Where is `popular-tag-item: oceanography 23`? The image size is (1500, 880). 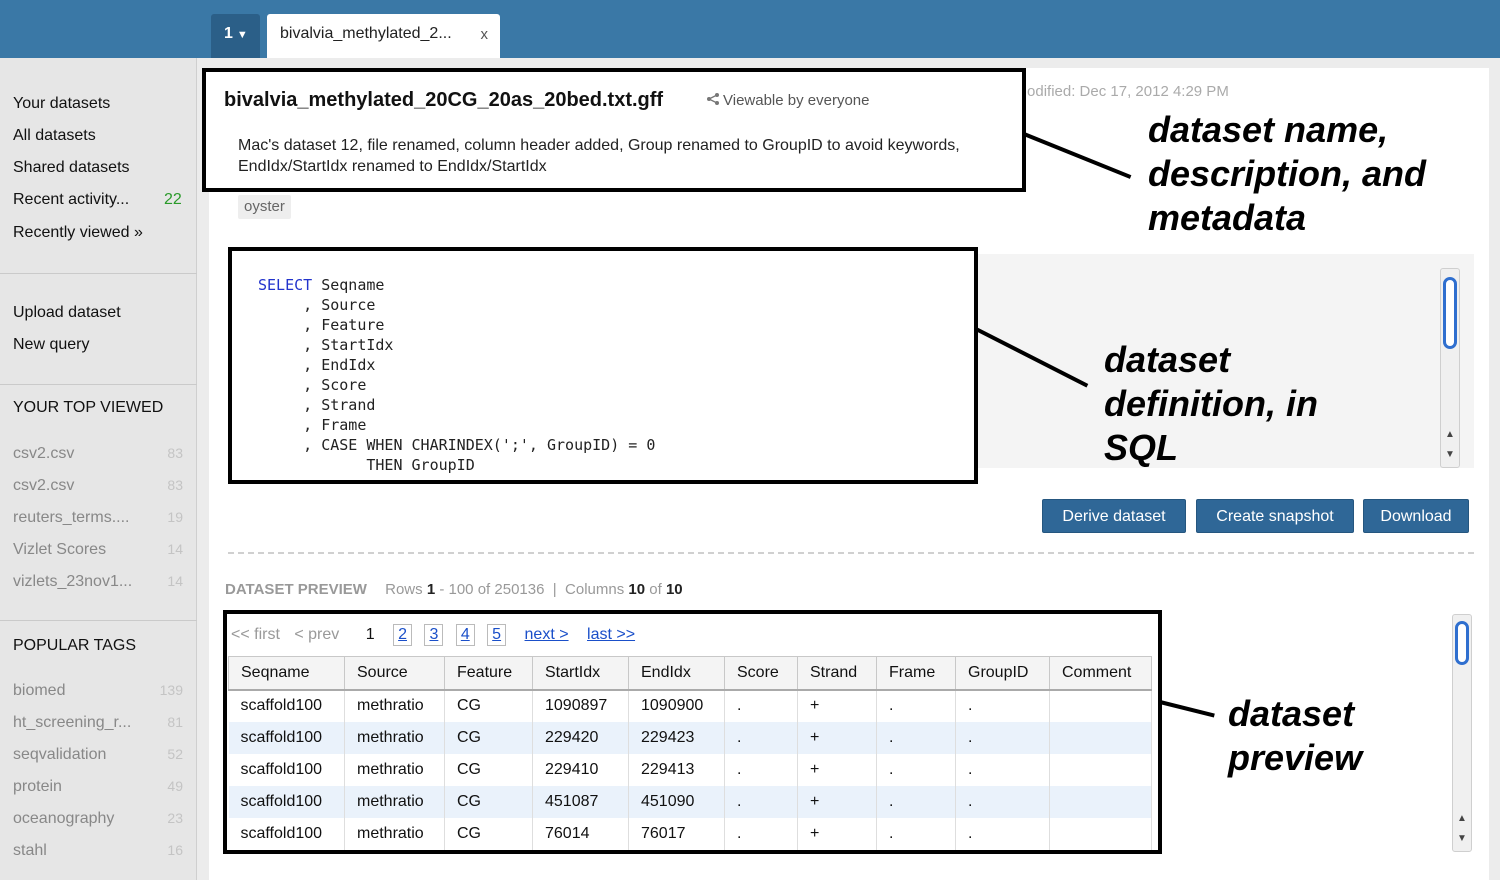 popular-tag-item: oceanography 23 is located at coordinates (98, 819).